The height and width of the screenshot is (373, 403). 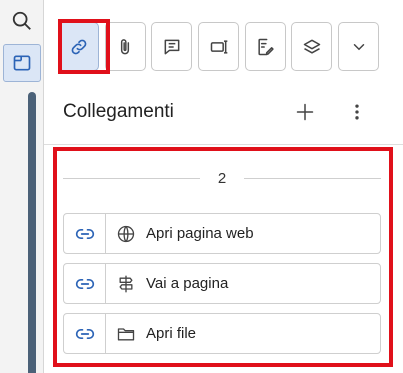 What do you see at coordinates (22, 186) in the screenshot?
I see `left-toolbar` at bounding box center [22, 186].